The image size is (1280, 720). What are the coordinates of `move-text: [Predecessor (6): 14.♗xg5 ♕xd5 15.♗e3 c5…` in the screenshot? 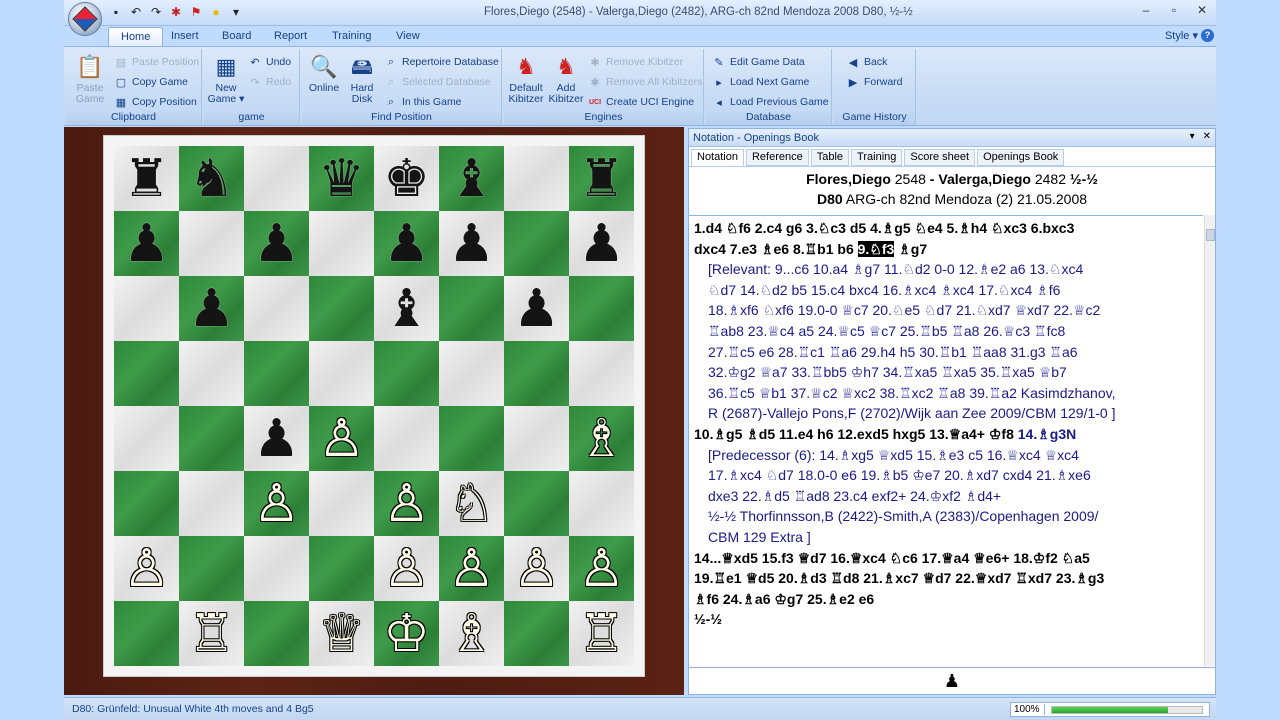 It's located at (893, 455).